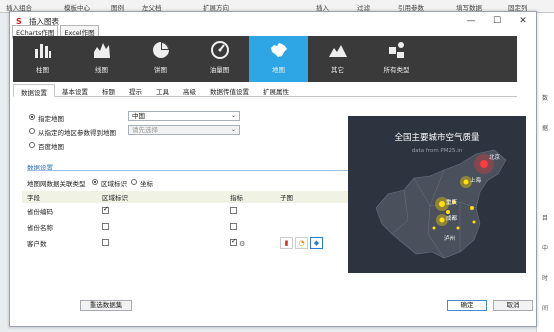 The image size is (554, 332). I want to click on tab-data-settings: 数据设置, so click(34, 90).